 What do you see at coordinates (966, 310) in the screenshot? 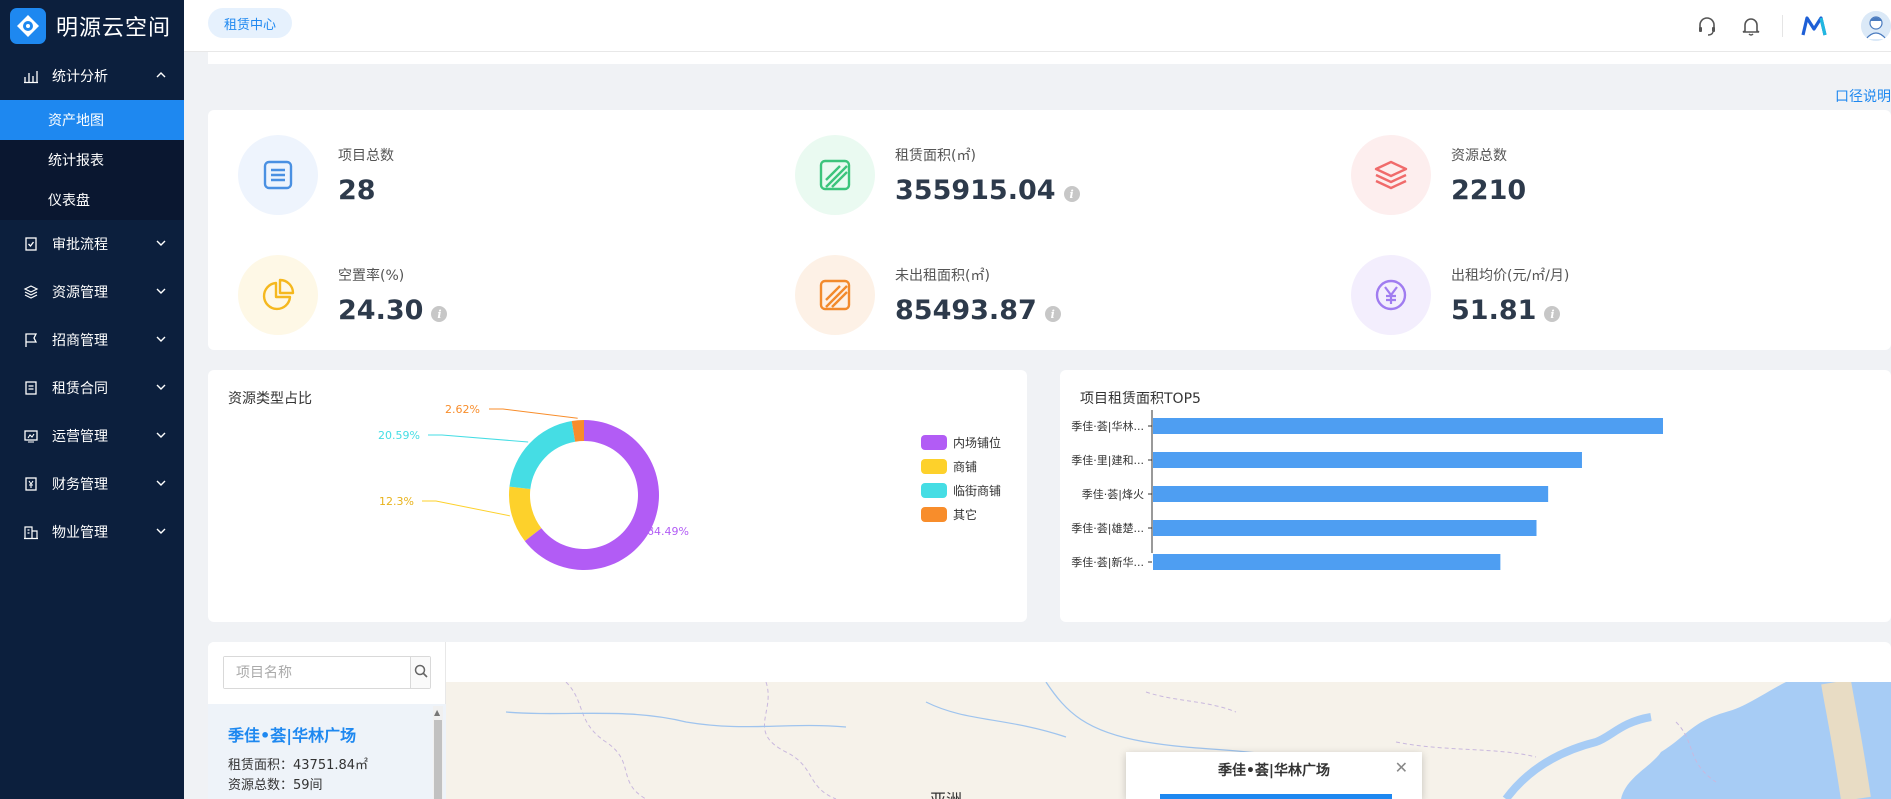
I see `stat-value: 85493.87` at bounding box center [966, 310].